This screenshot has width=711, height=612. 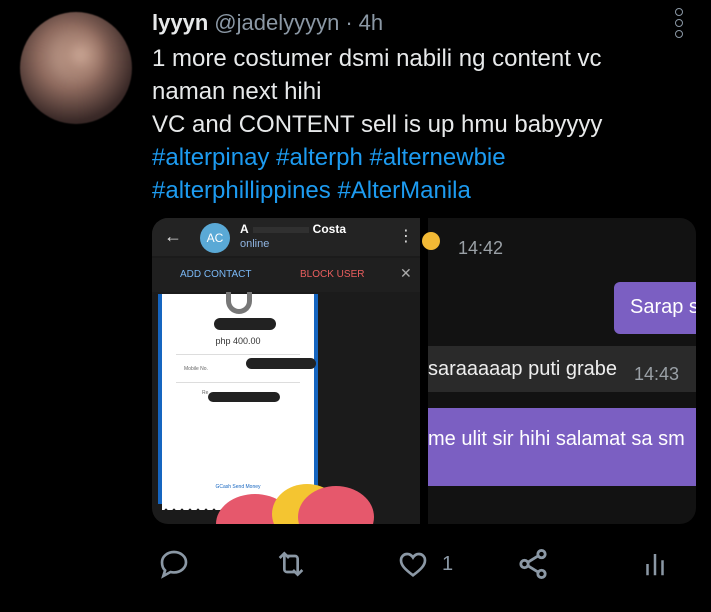 I want to click on receipt-logo-icon, so click(x=239, y=303).